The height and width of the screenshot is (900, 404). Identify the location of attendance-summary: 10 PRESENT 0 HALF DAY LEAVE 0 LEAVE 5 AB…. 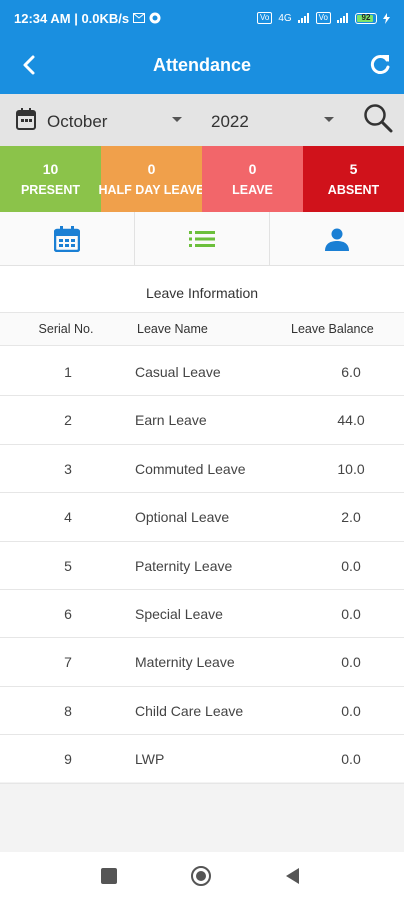
(202, 179).